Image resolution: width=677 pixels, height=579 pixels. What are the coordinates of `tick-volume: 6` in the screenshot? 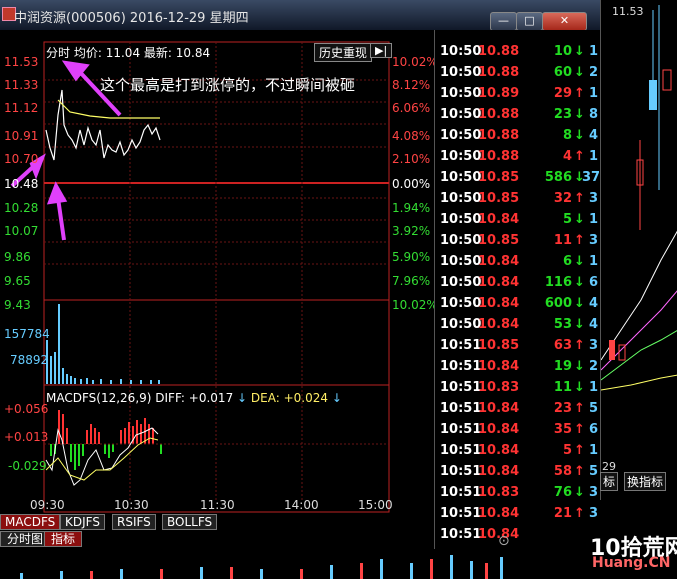 It's located at (567, 261).